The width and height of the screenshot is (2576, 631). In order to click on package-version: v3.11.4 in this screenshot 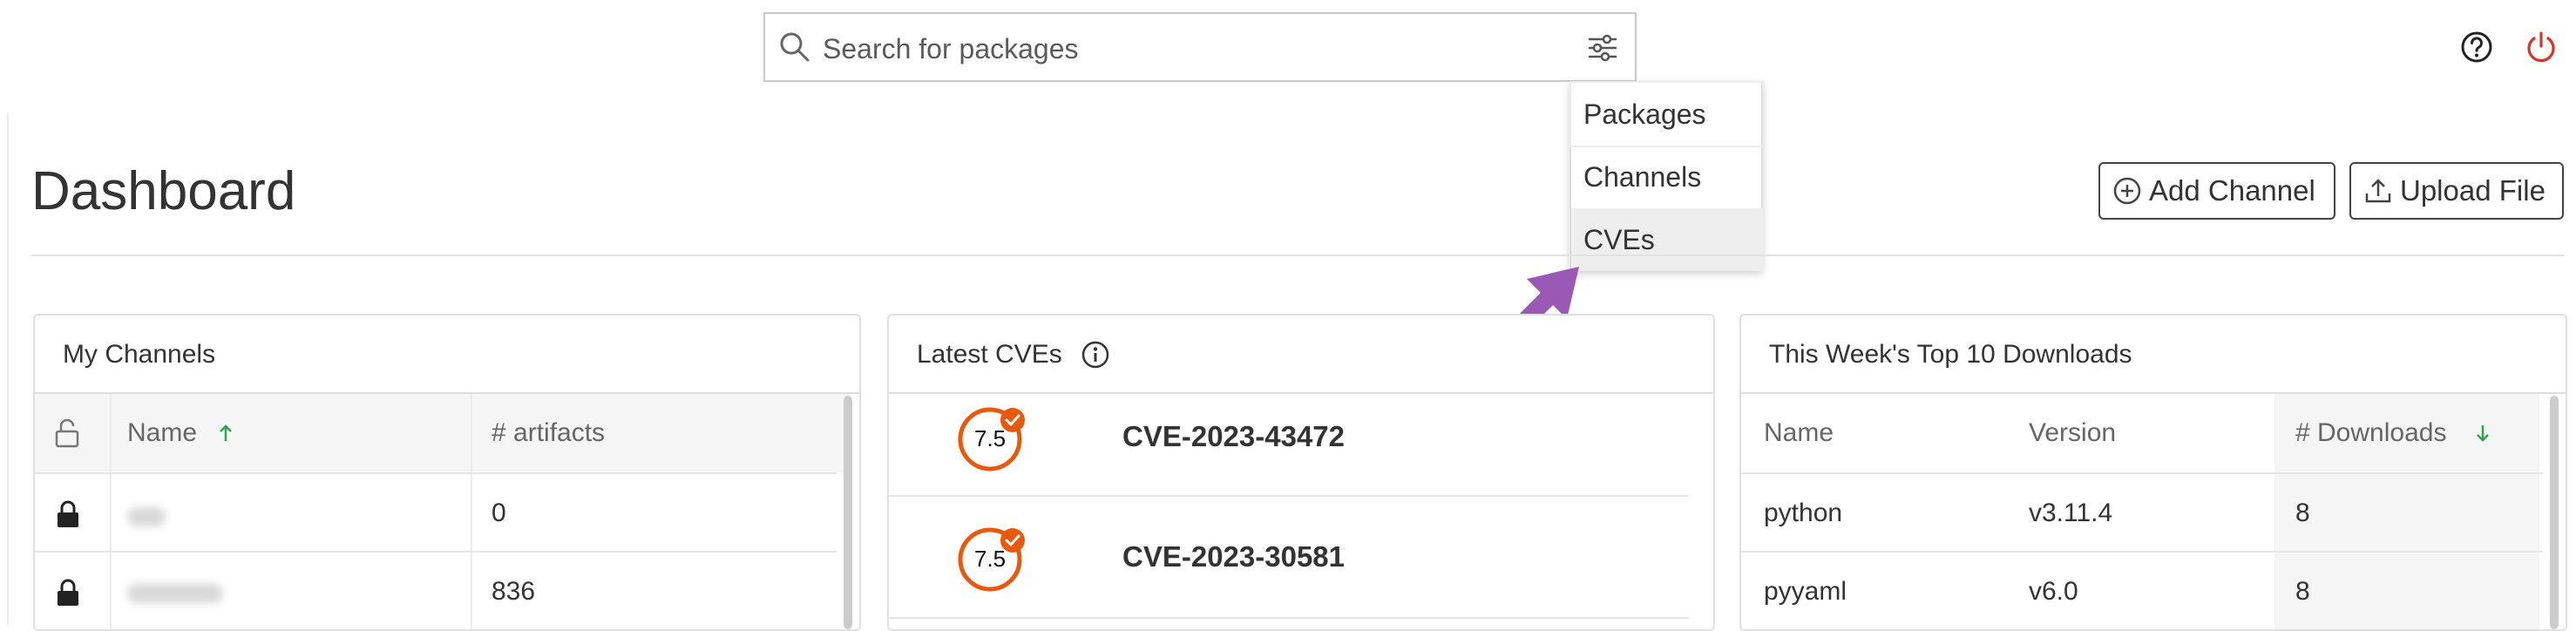, I will do `click(2071, 513)`.